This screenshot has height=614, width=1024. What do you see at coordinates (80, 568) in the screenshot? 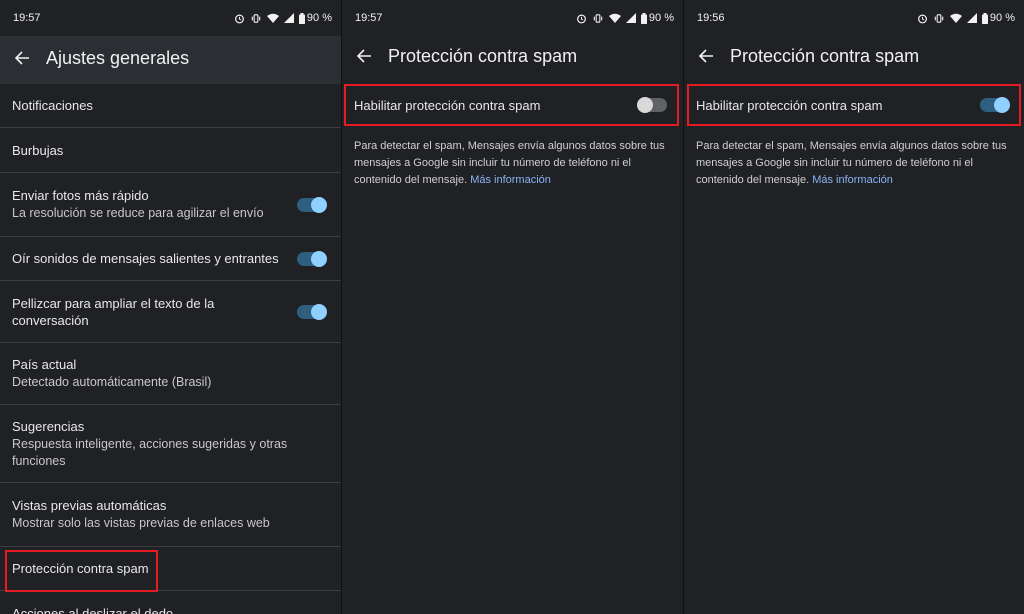
I see `setting-label: Protección contra spam` at bounding box center [80, 568].